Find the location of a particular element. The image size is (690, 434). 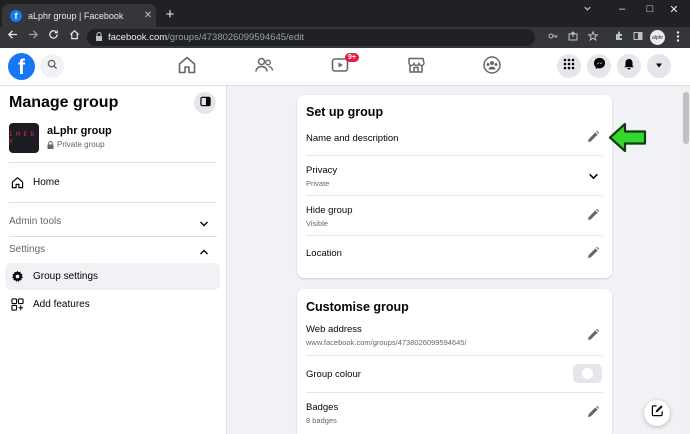

chevron-up-icon is located at coordinates (204, 253).